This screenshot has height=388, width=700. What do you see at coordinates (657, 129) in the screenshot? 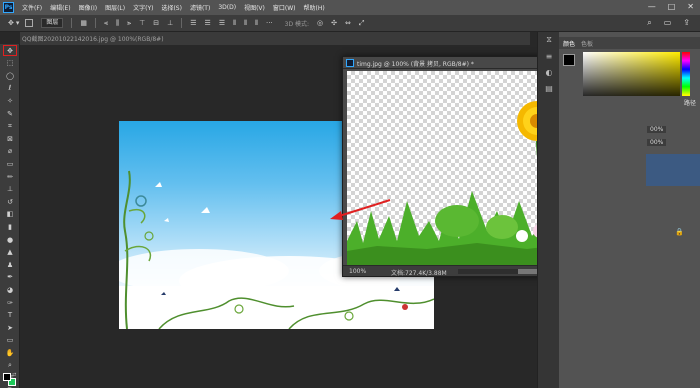
I see `opacity-field: 00%` at bounding box center [657, 129].